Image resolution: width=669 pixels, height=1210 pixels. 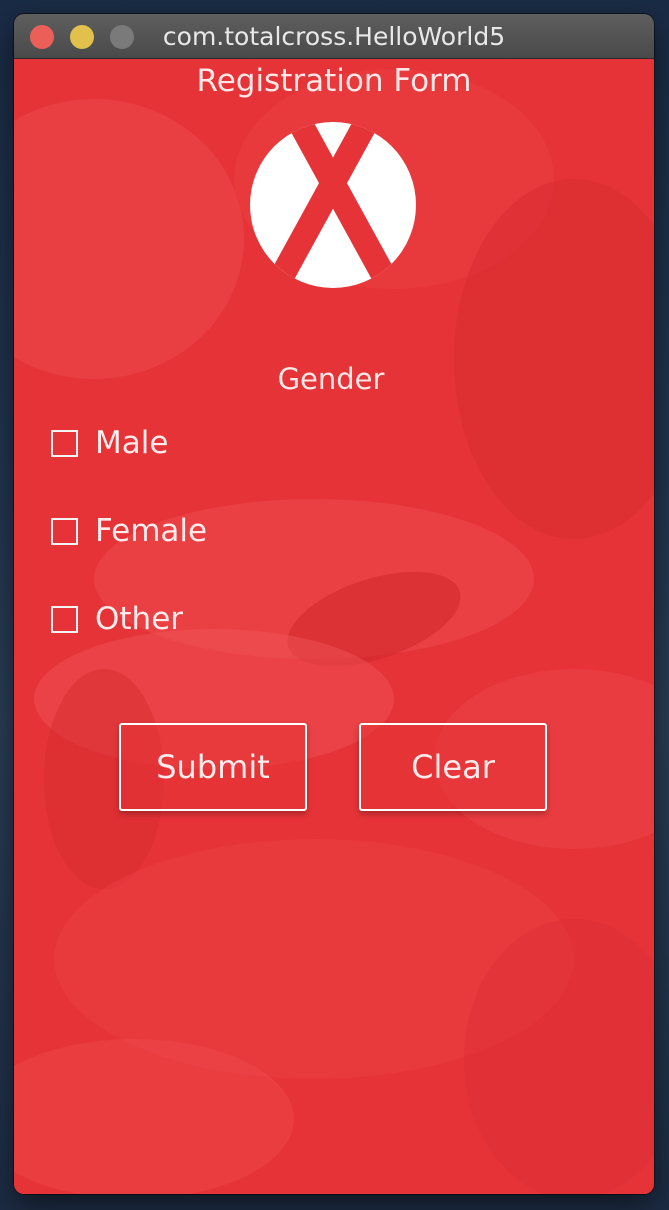 What do you see at coordinates (333, 205) in the screenshot?
I see `totalcross-logo-icon` at bounding box center [333, 205].